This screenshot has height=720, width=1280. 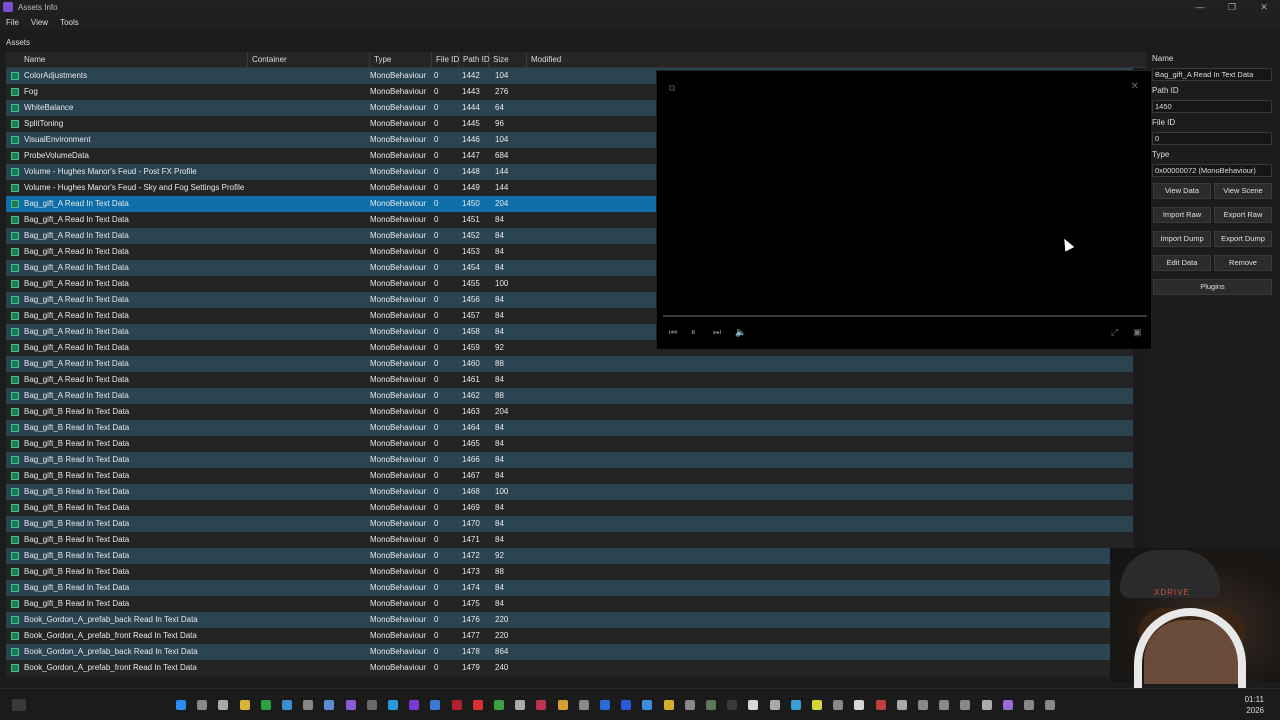 I want to click on remove-button: Remove, so click(x=1243, y=263).